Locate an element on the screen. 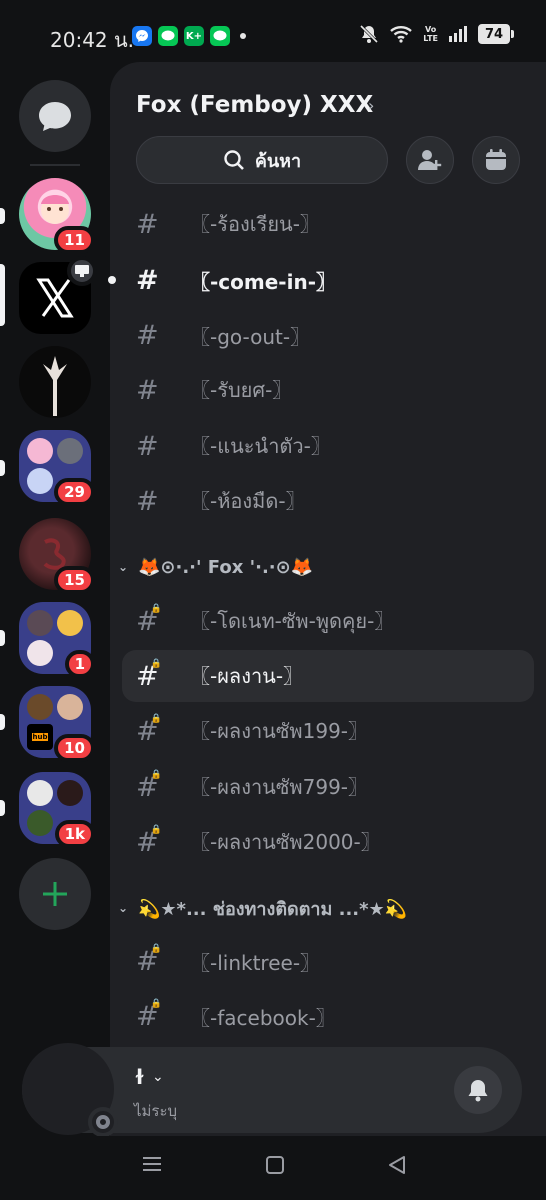  user-status: ไม่ระบุ is located at coordinates (156, 1111).